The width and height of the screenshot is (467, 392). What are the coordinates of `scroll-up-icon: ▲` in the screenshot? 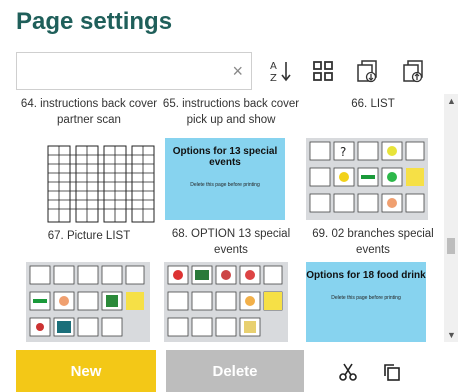 It's located at (451, 101).